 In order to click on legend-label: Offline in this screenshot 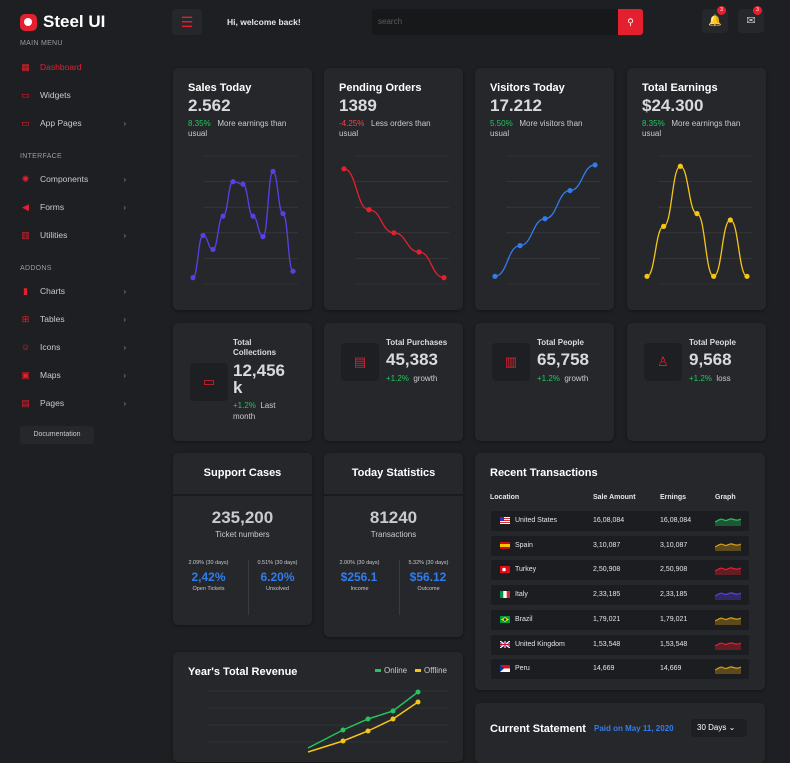, I will do `click(435, 670)`.